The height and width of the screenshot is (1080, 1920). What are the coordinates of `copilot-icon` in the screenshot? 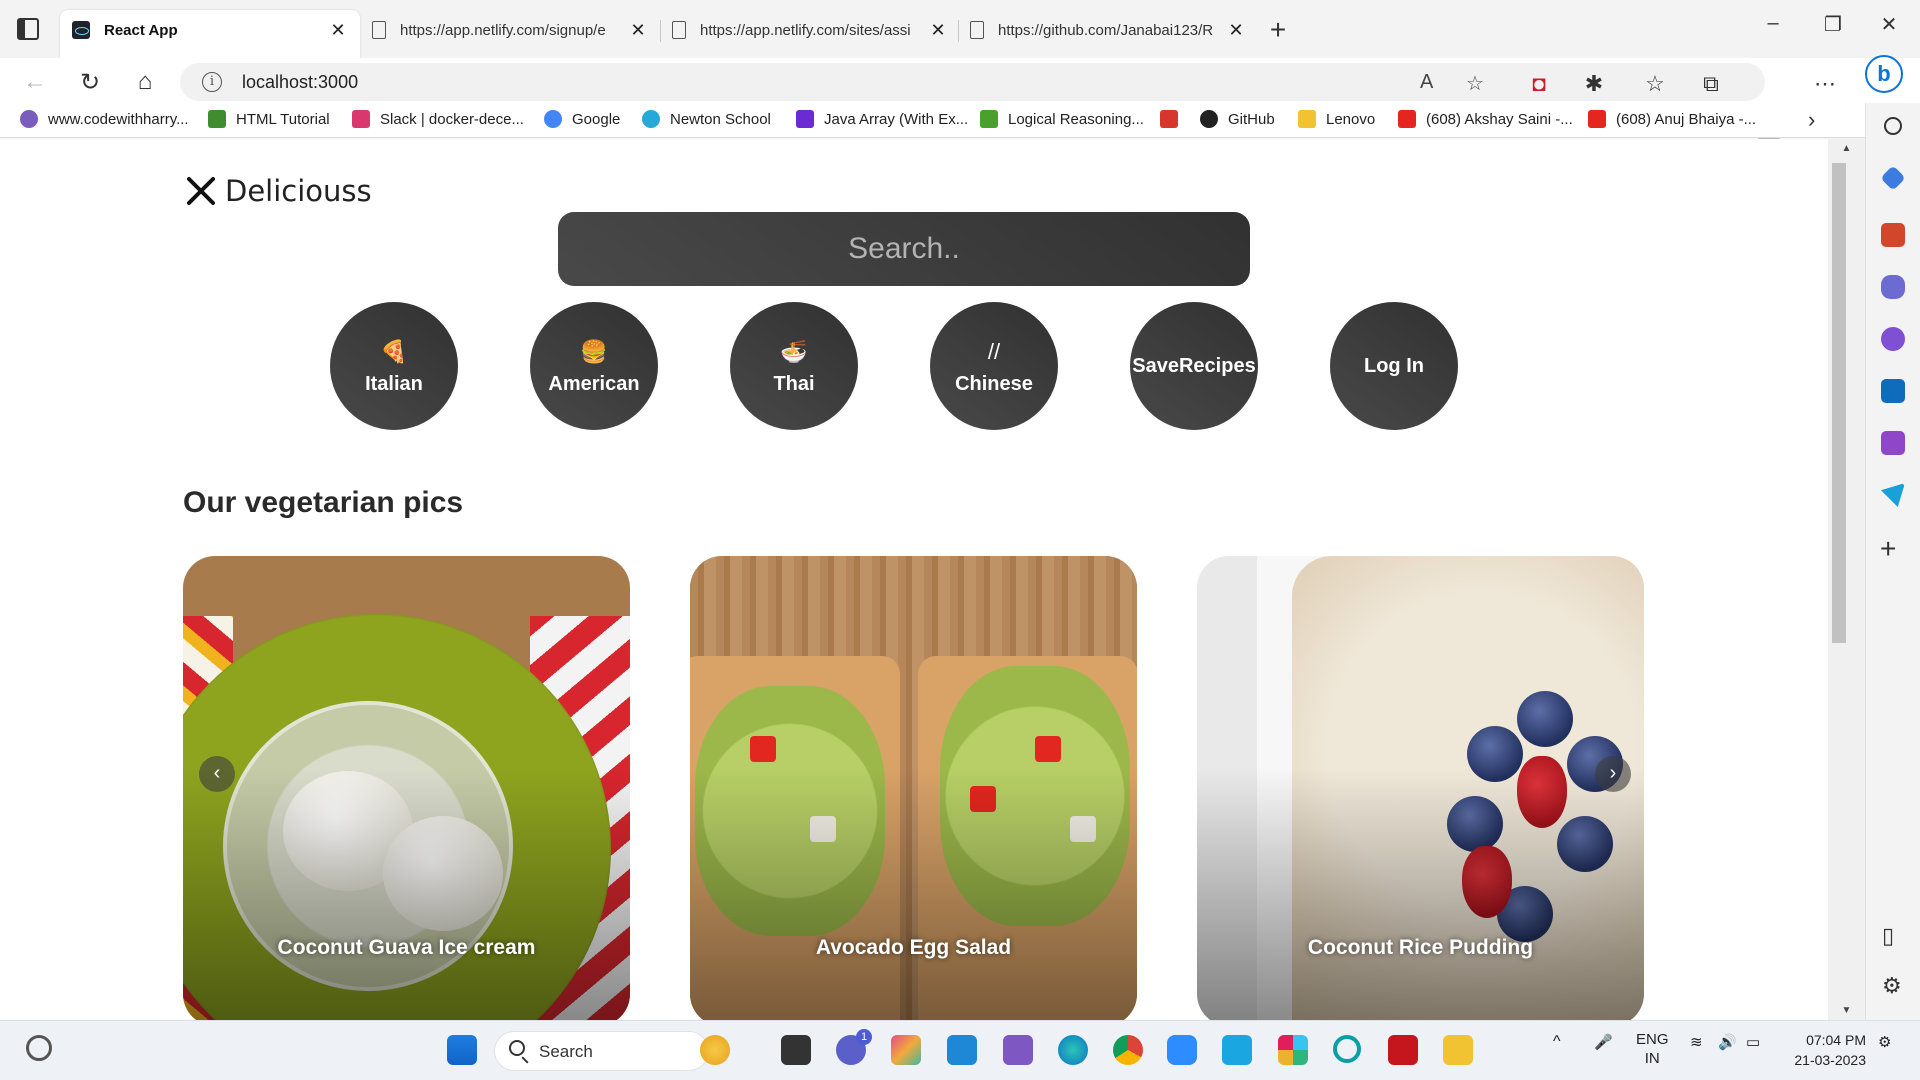 It's located at (906, 1050).